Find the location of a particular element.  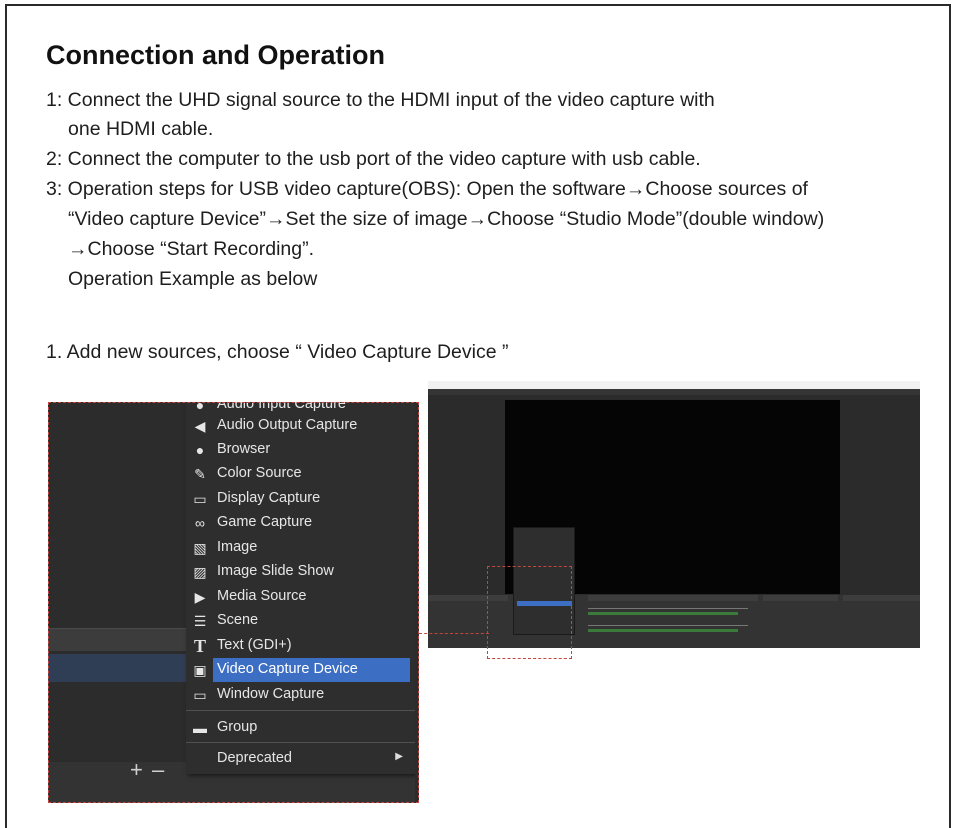

menu-item-text-gdi: T Text (GDI+) is located at coordinates (300, 646).